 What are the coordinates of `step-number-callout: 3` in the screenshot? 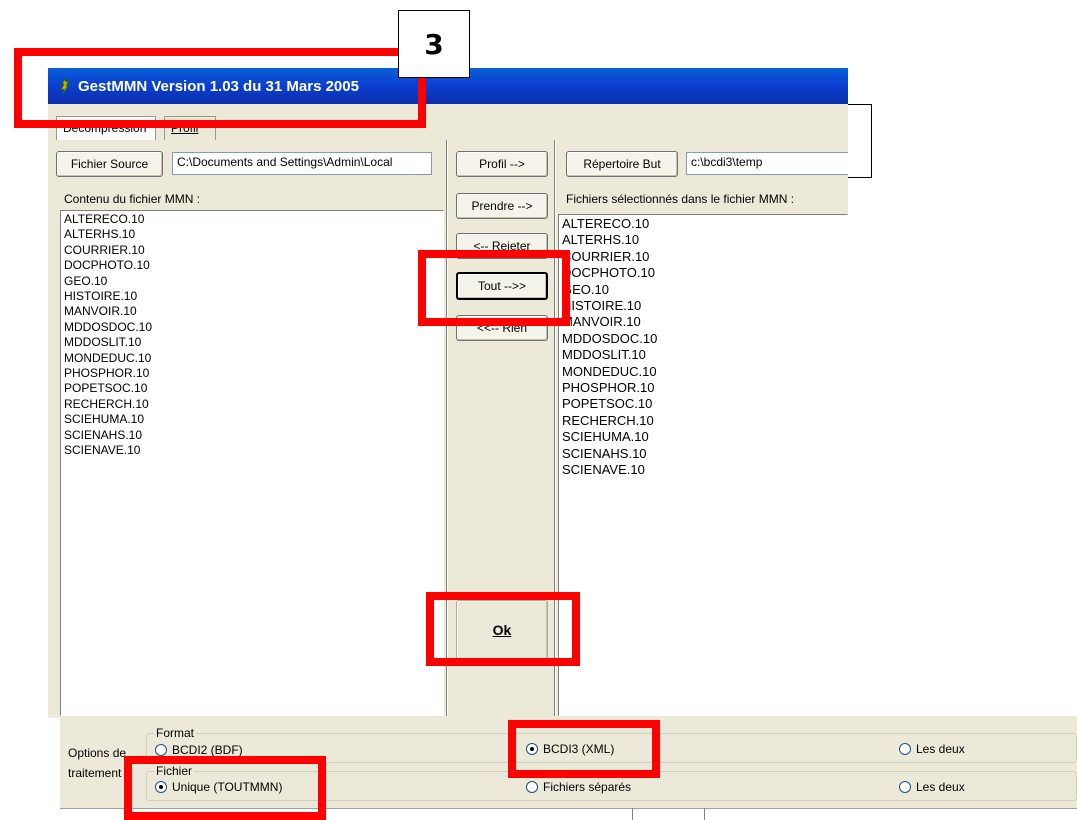 It's located at (434, 44).